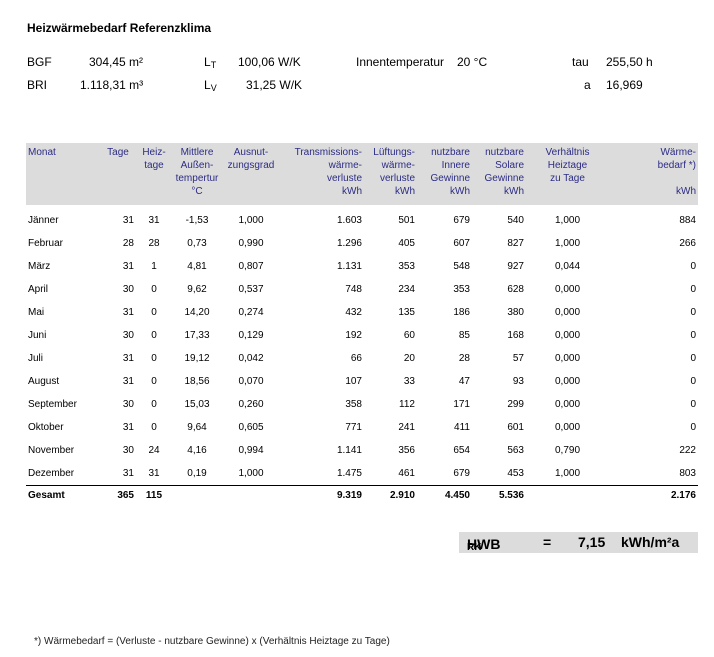 This screenshot has width=714, height=657. I want to click on table-cell: 4,81, so click(197, 266).